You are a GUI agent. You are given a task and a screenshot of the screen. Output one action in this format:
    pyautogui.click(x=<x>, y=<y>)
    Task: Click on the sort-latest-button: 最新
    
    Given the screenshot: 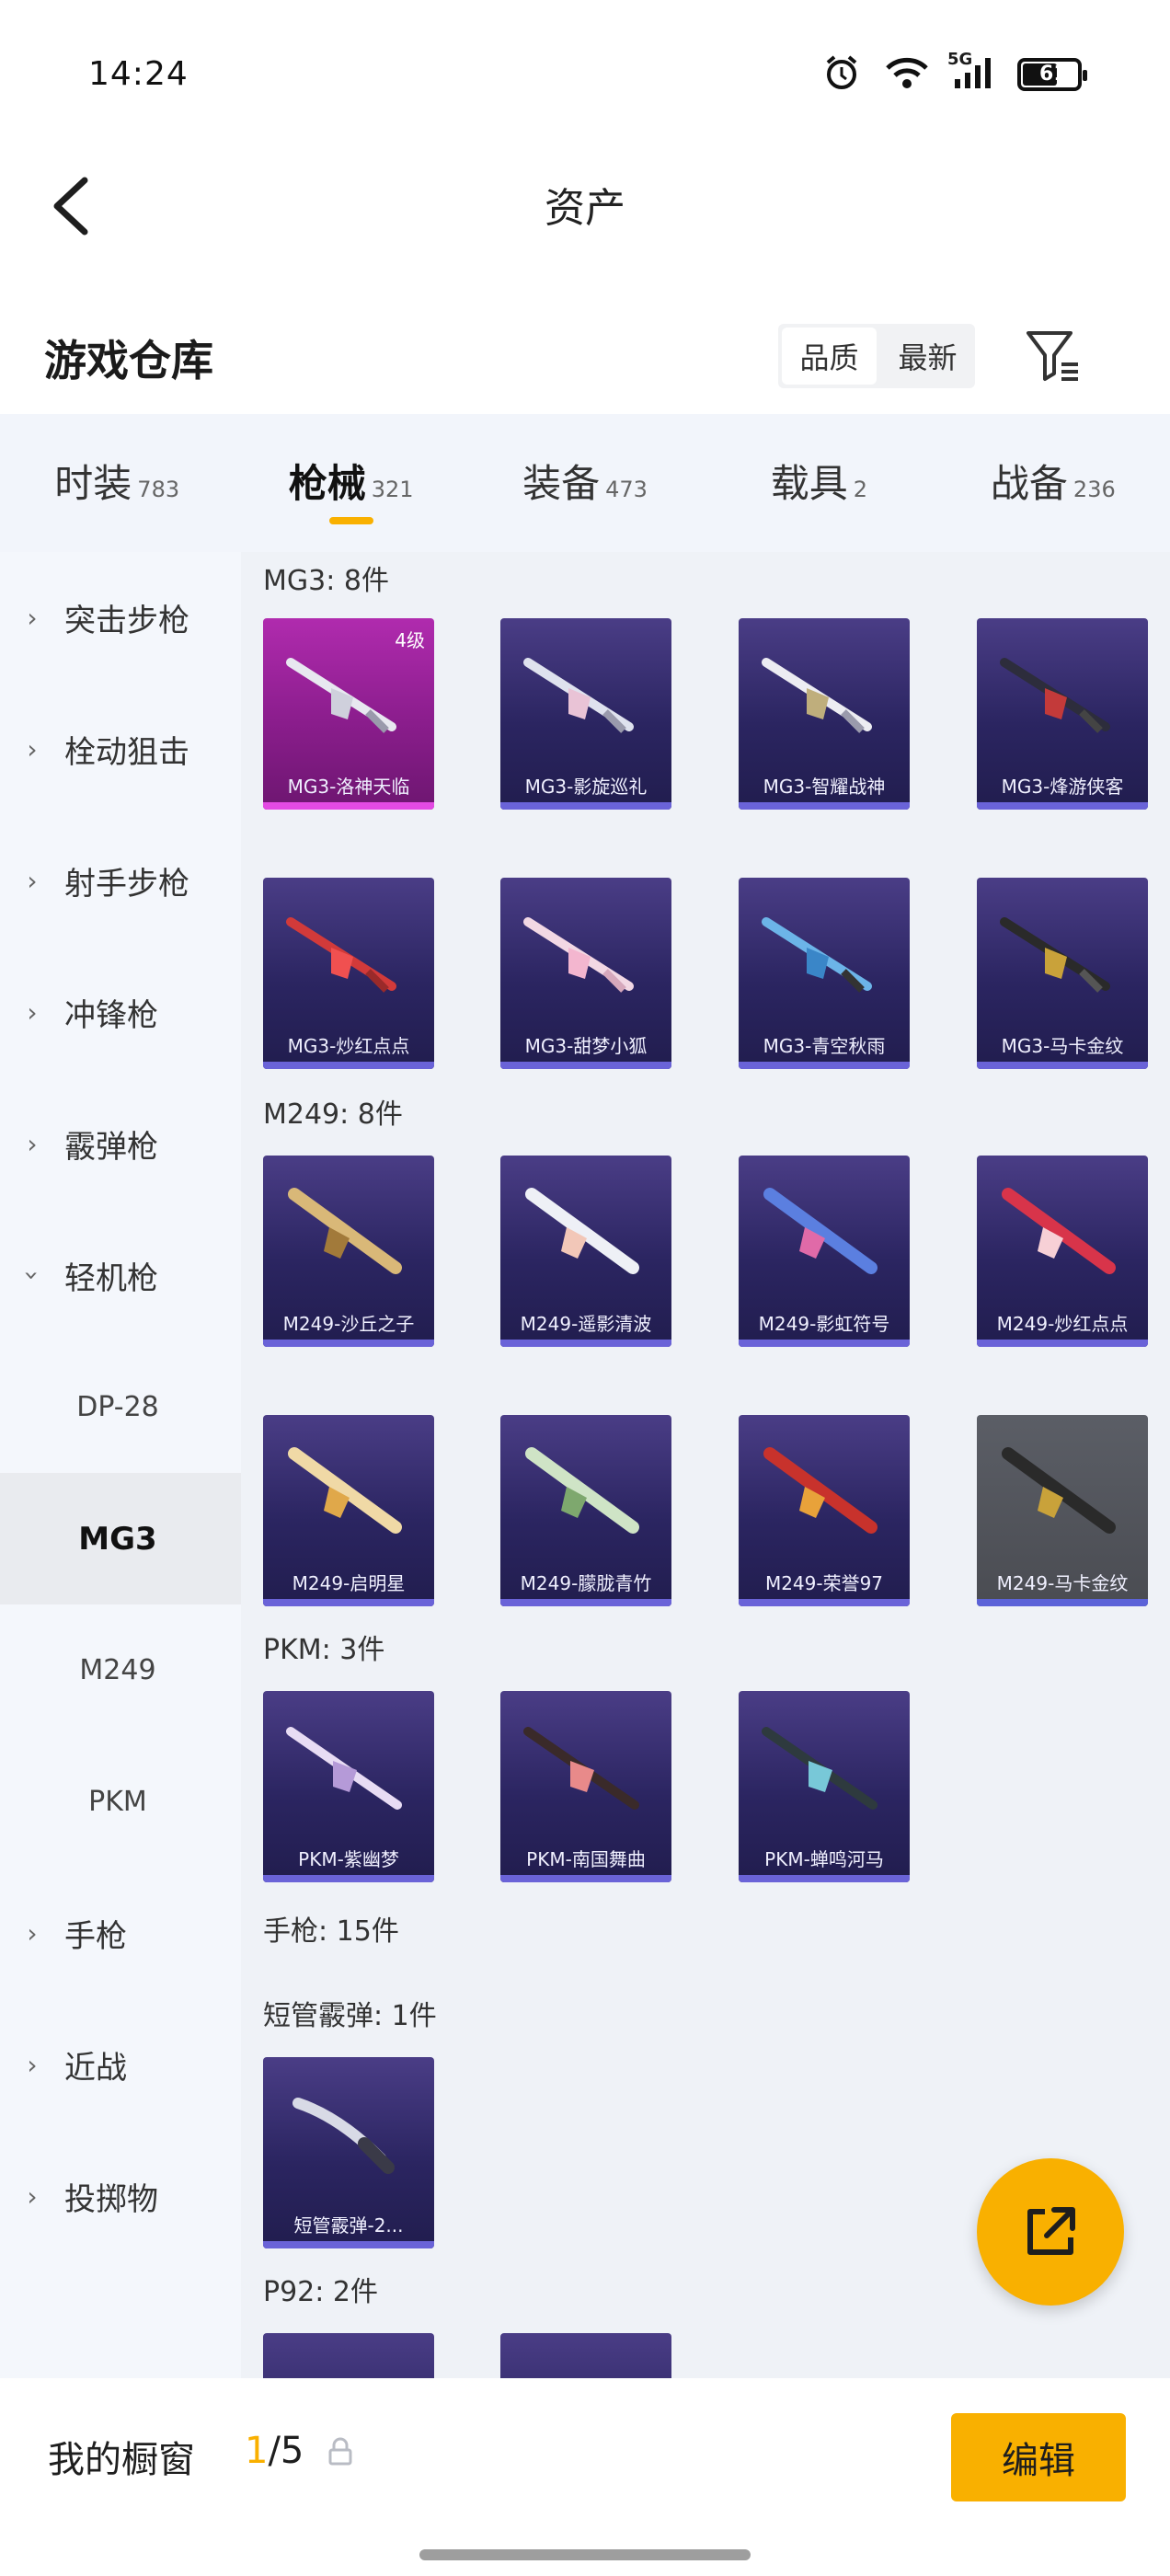 What is the action you would take?
    pyautogui.click(x=927, y=356)
    